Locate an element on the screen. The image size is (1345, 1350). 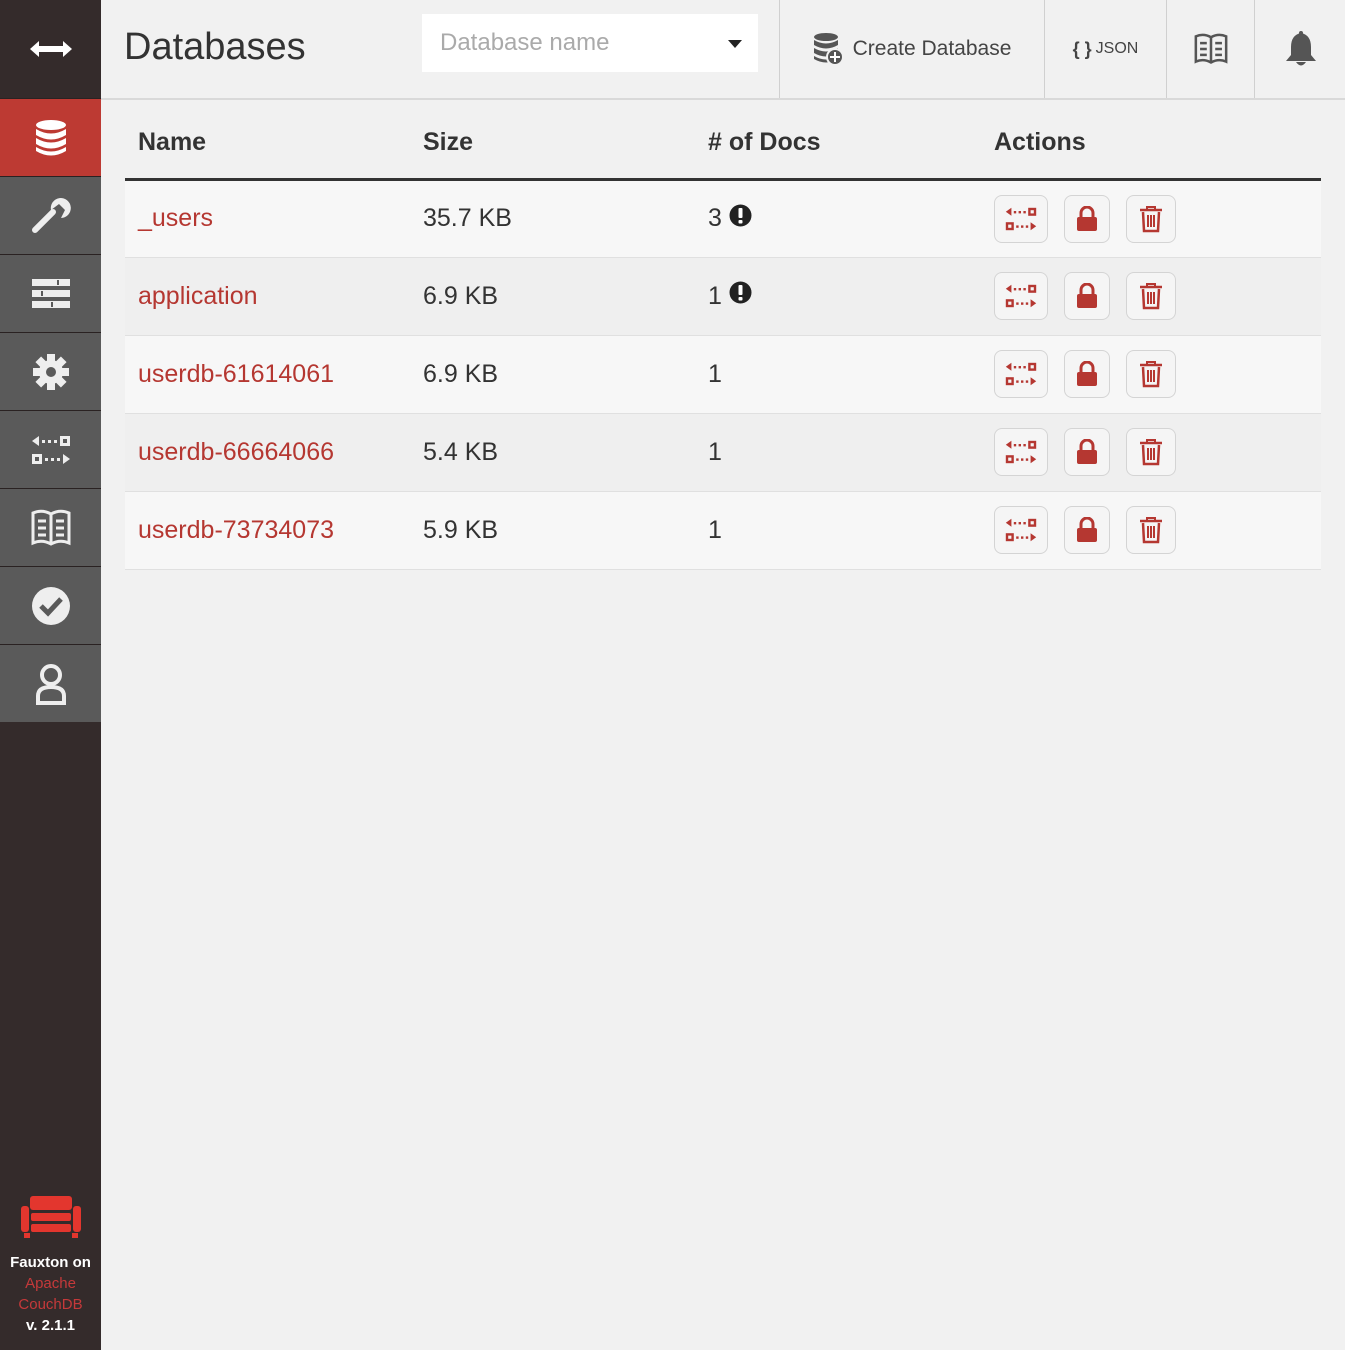
sidebar-item-databases is located at coordinates (50, 137).